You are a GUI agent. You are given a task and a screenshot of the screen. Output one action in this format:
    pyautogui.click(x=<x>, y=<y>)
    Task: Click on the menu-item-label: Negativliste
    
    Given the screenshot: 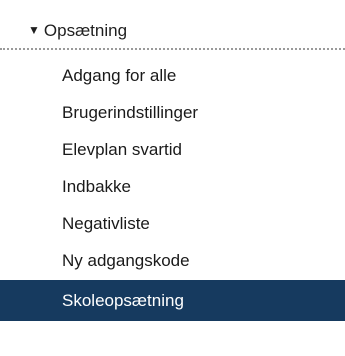 What is the action you would take?
    pyautogui.click(x=106, y=223)
    